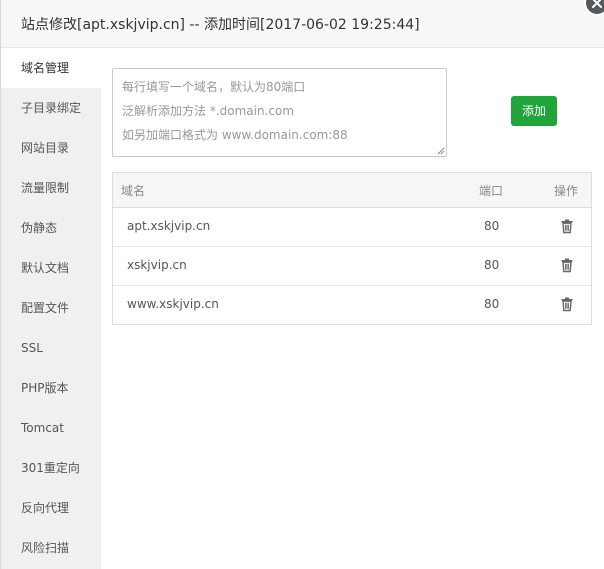 The width and height of the screenshot is (604, 569). Describe the element at coordinates (51, 268) in the screenshot. I see `sidebar-item-default-doc: 默认文档` at that location.